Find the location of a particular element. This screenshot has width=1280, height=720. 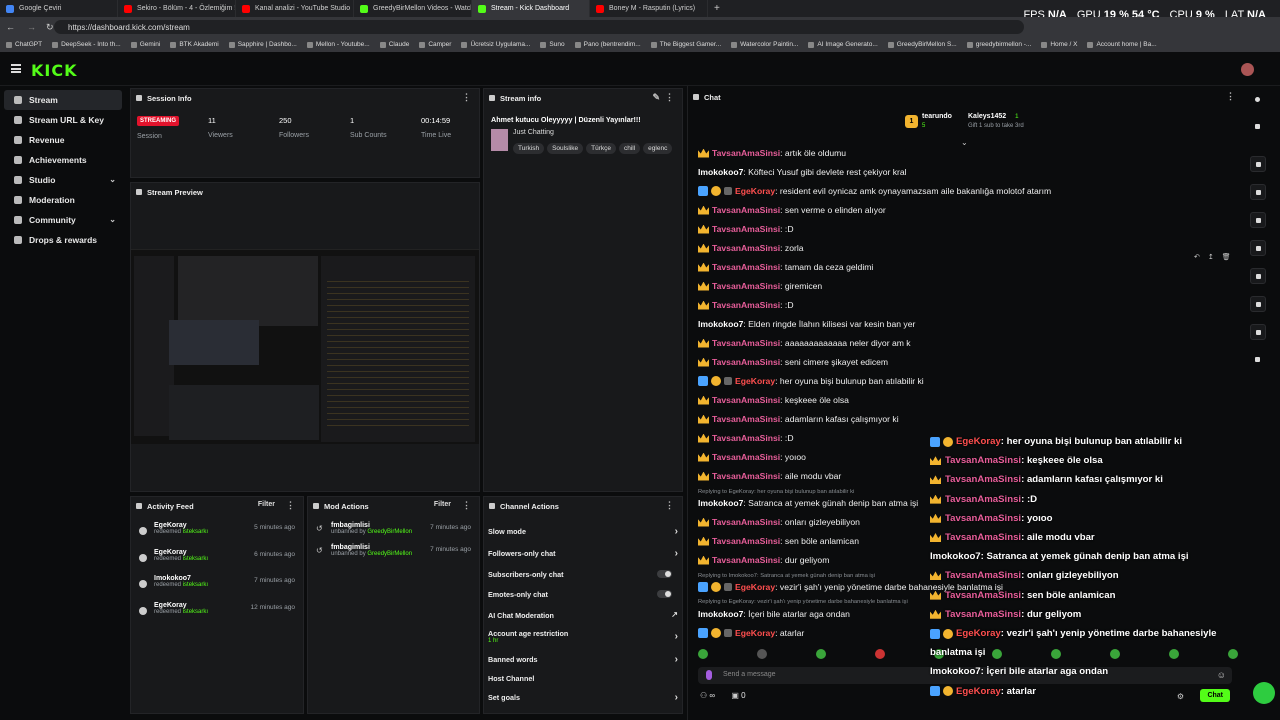

new-tab-icon: + is located at coordinates (717, 8).